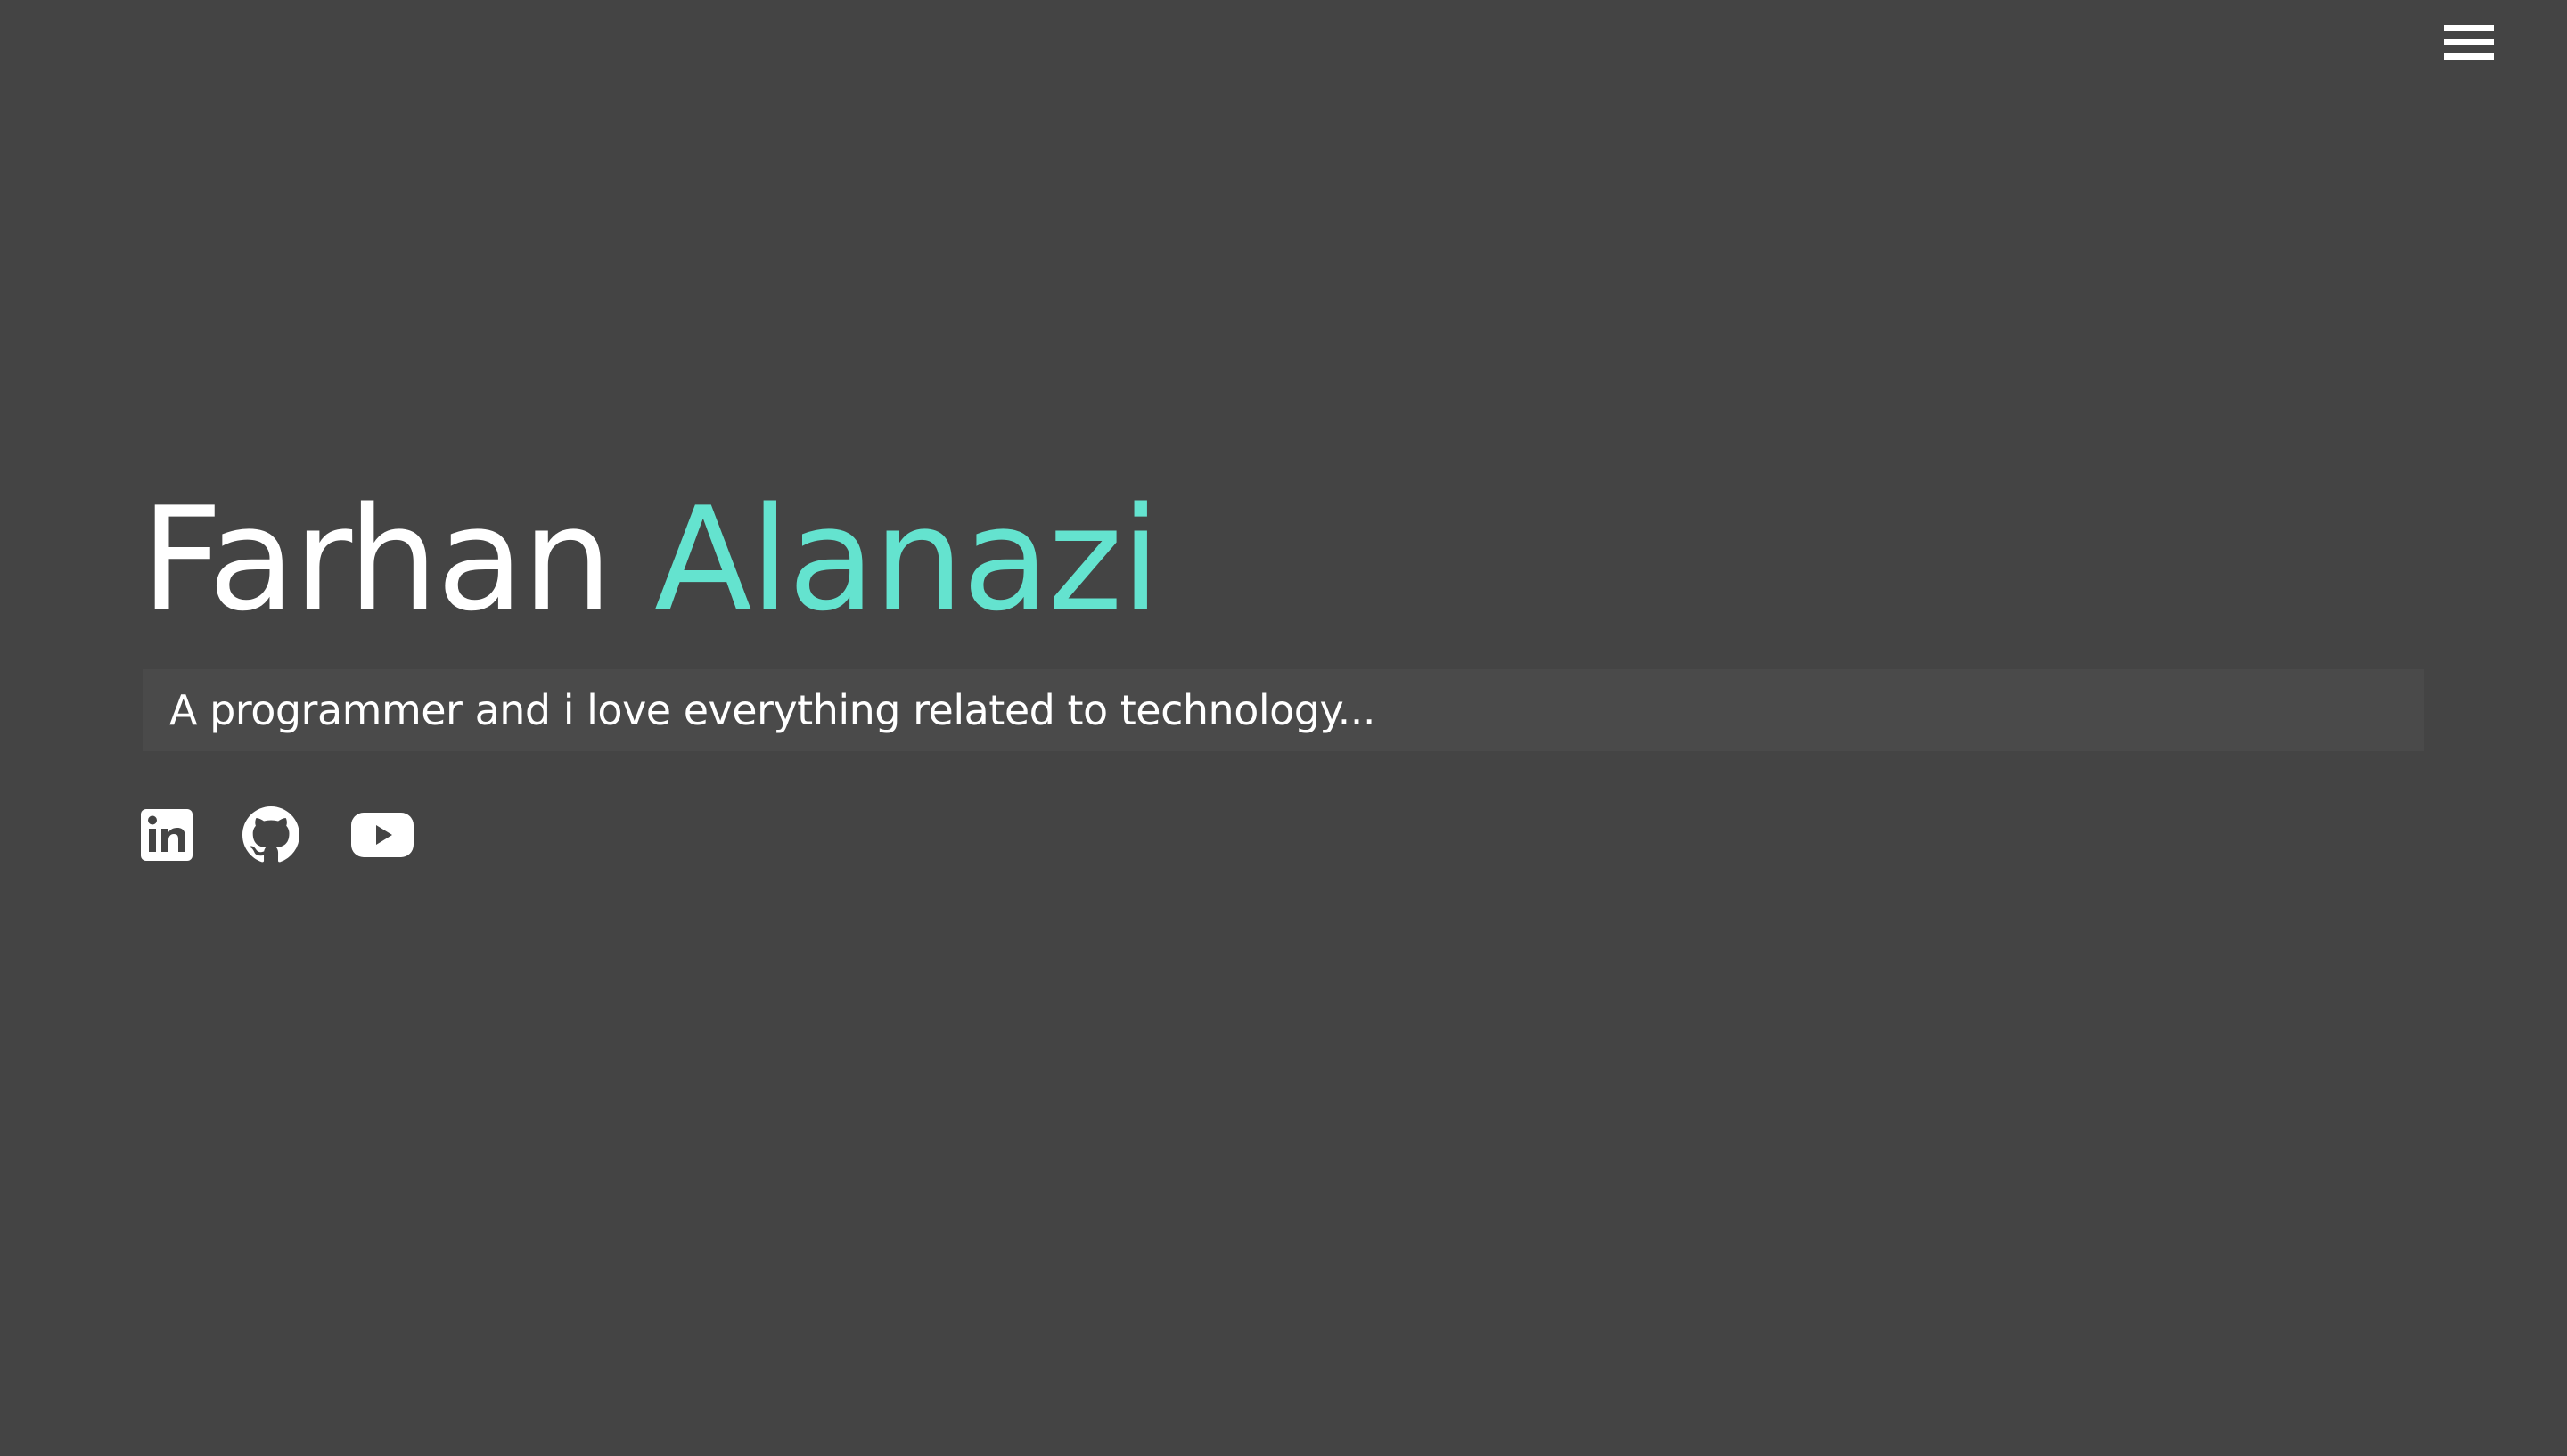 Image resolution: width=2567 pixels, height=1456 pixels. Describe the element at coordinates (907, 559) in the screenshot. I see `last-name: Alanazi` at that location.